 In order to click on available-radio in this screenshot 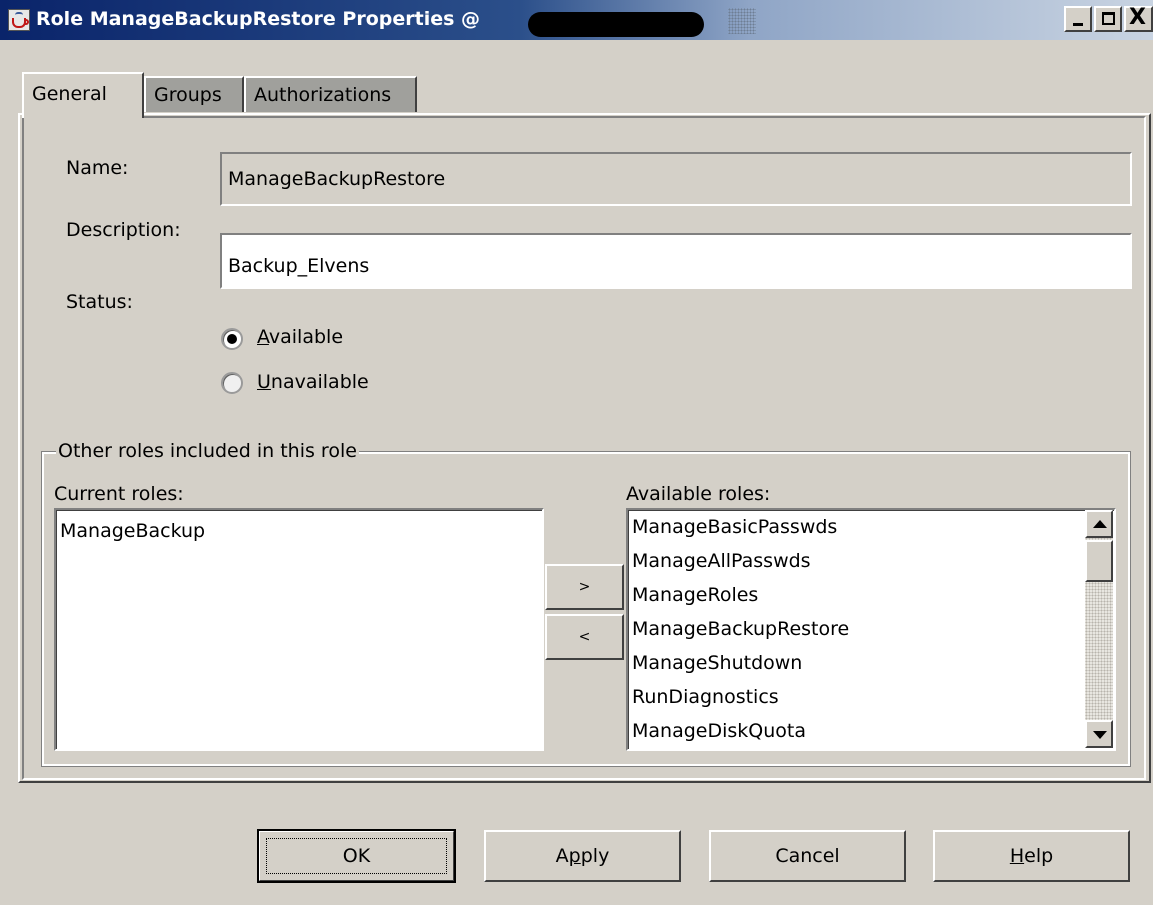, I will do `click(232, 339)`.